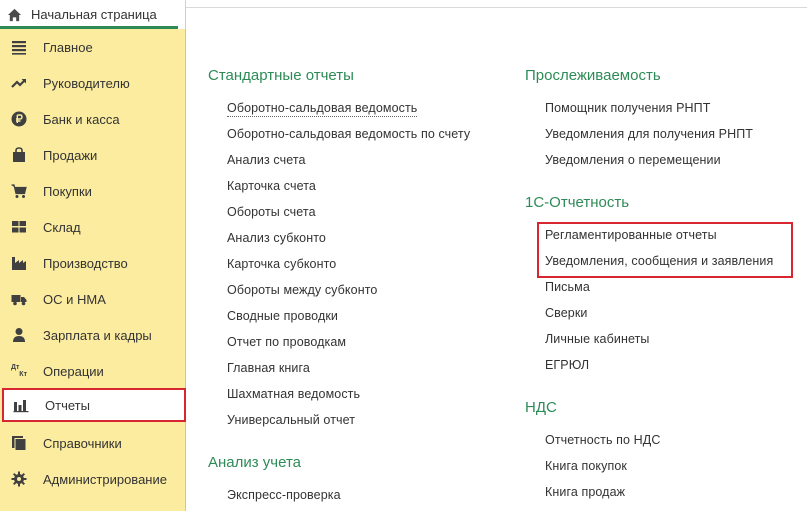  I want to click on report-link: Анализ счета, so click(266, 160).